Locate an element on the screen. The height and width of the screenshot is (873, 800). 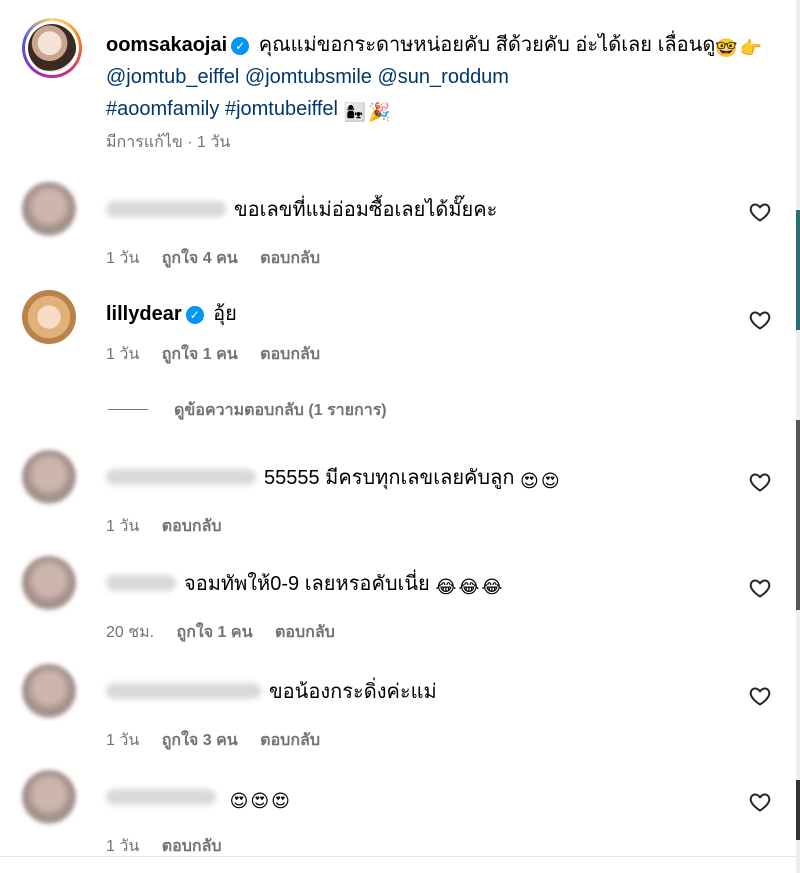
comment-meta: 1 วัน ถูกใจ 1 คน ตอบกลับ is located at coordinates (222, 354).